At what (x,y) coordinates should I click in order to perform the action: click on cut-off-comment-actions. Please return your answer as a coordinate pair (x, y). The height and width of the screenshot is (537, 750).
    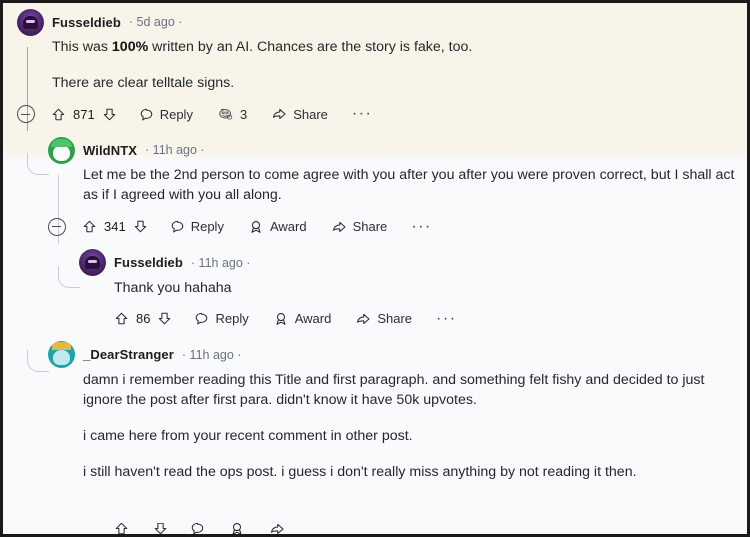
    Looking at the image, I should click on (375, 528).